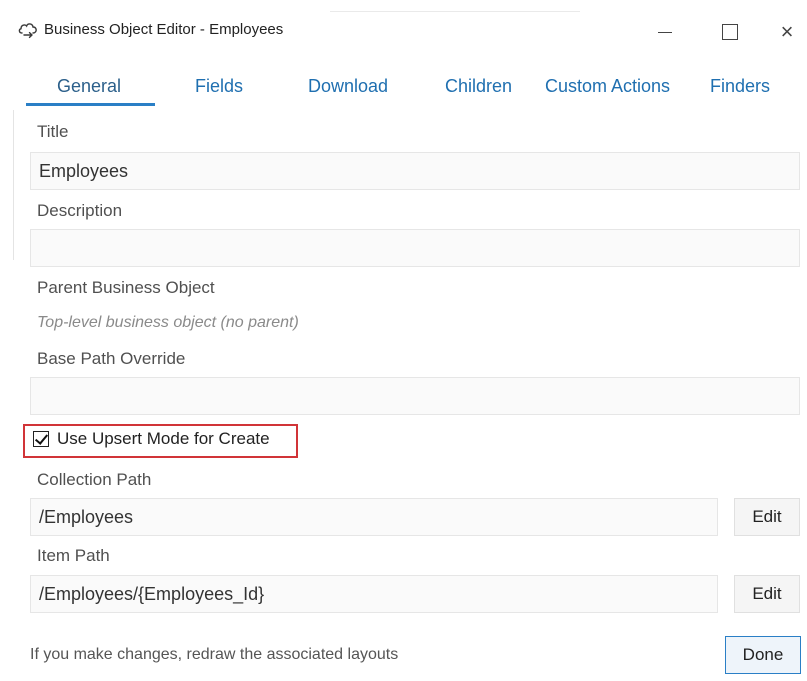 The height and width of the screenshot is (681, 807). I want to click on tab-children: Children, so click(478, 86).